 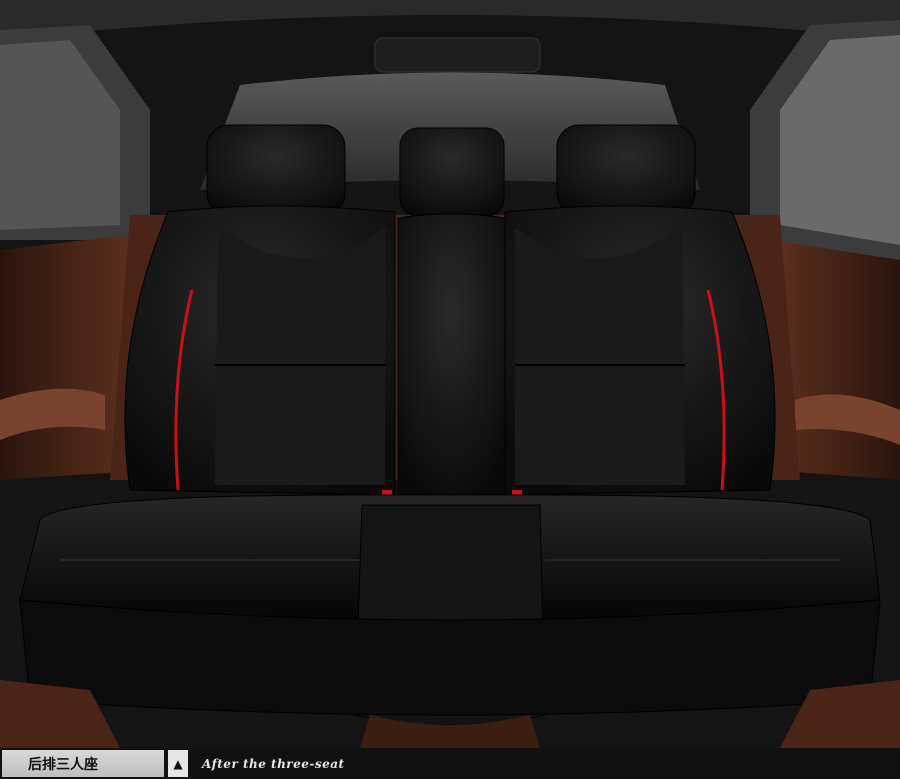 What do you see at coordinates (178, 763) in the screenshot?
I see `up-arrow-icon: ▲` at bounding box center [178, 763].